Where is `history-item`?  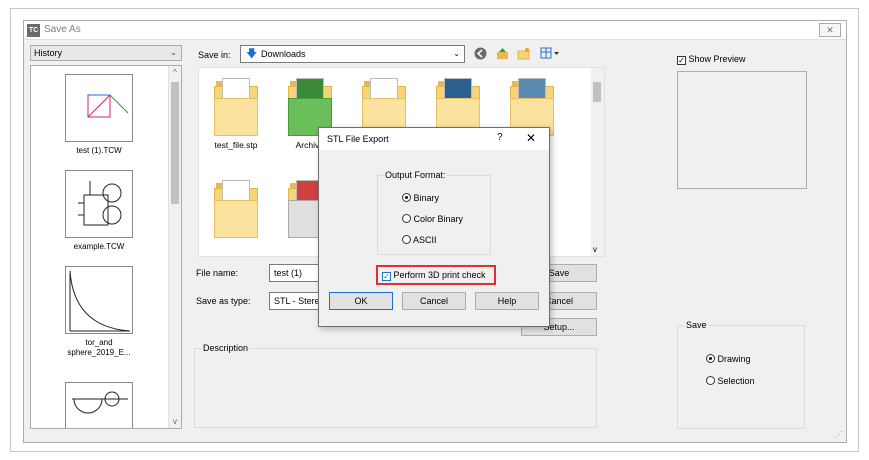 history-item is located at coordinates (99, 405).